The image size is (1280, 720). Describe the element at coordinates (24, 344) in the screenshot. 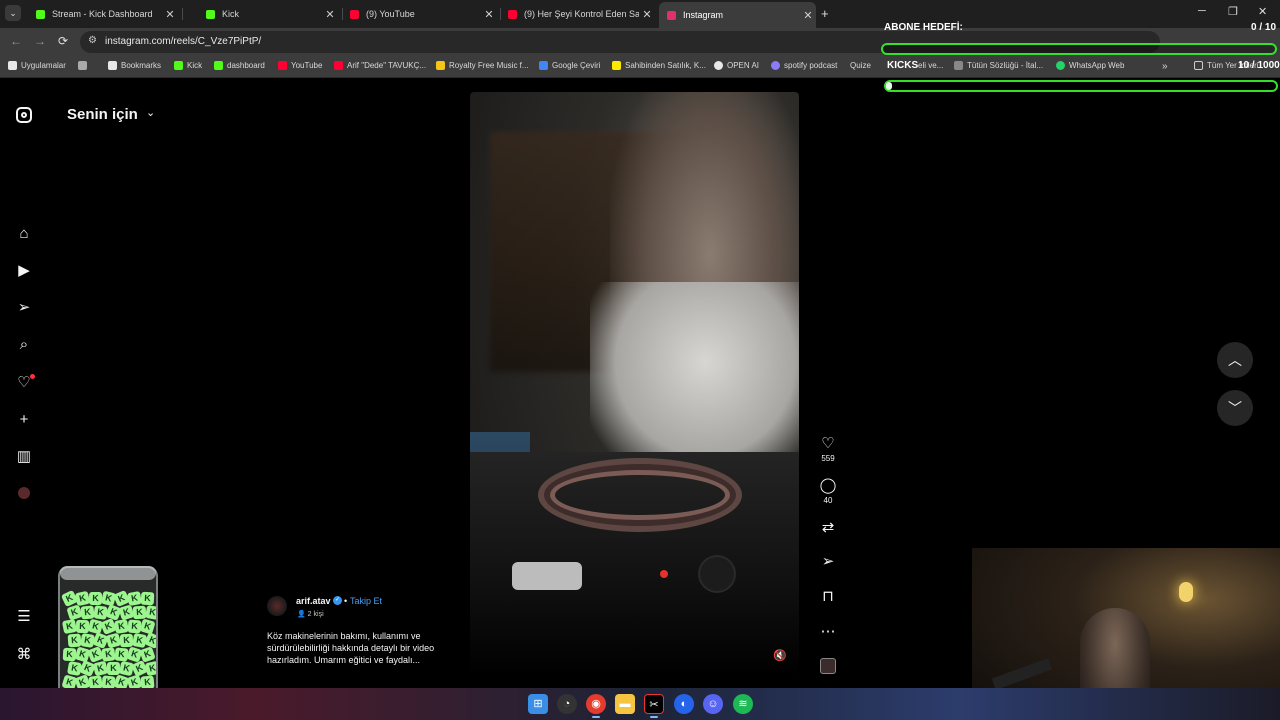

I see `search-icon: ⌕` at that location.